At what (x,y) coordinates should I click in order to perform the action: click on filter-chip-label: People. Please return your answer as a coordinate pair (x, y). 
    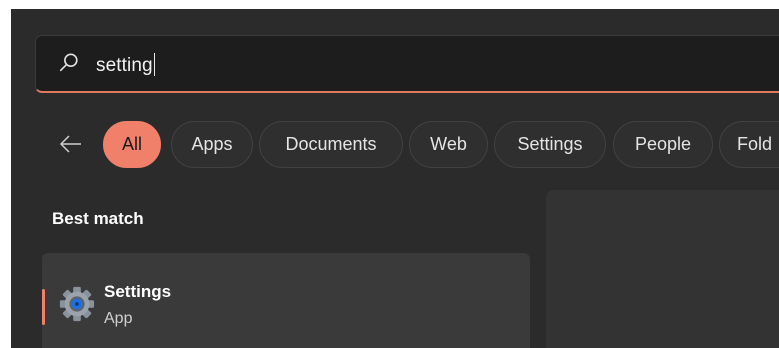
    Looking at the image, I should click on (663, 144).